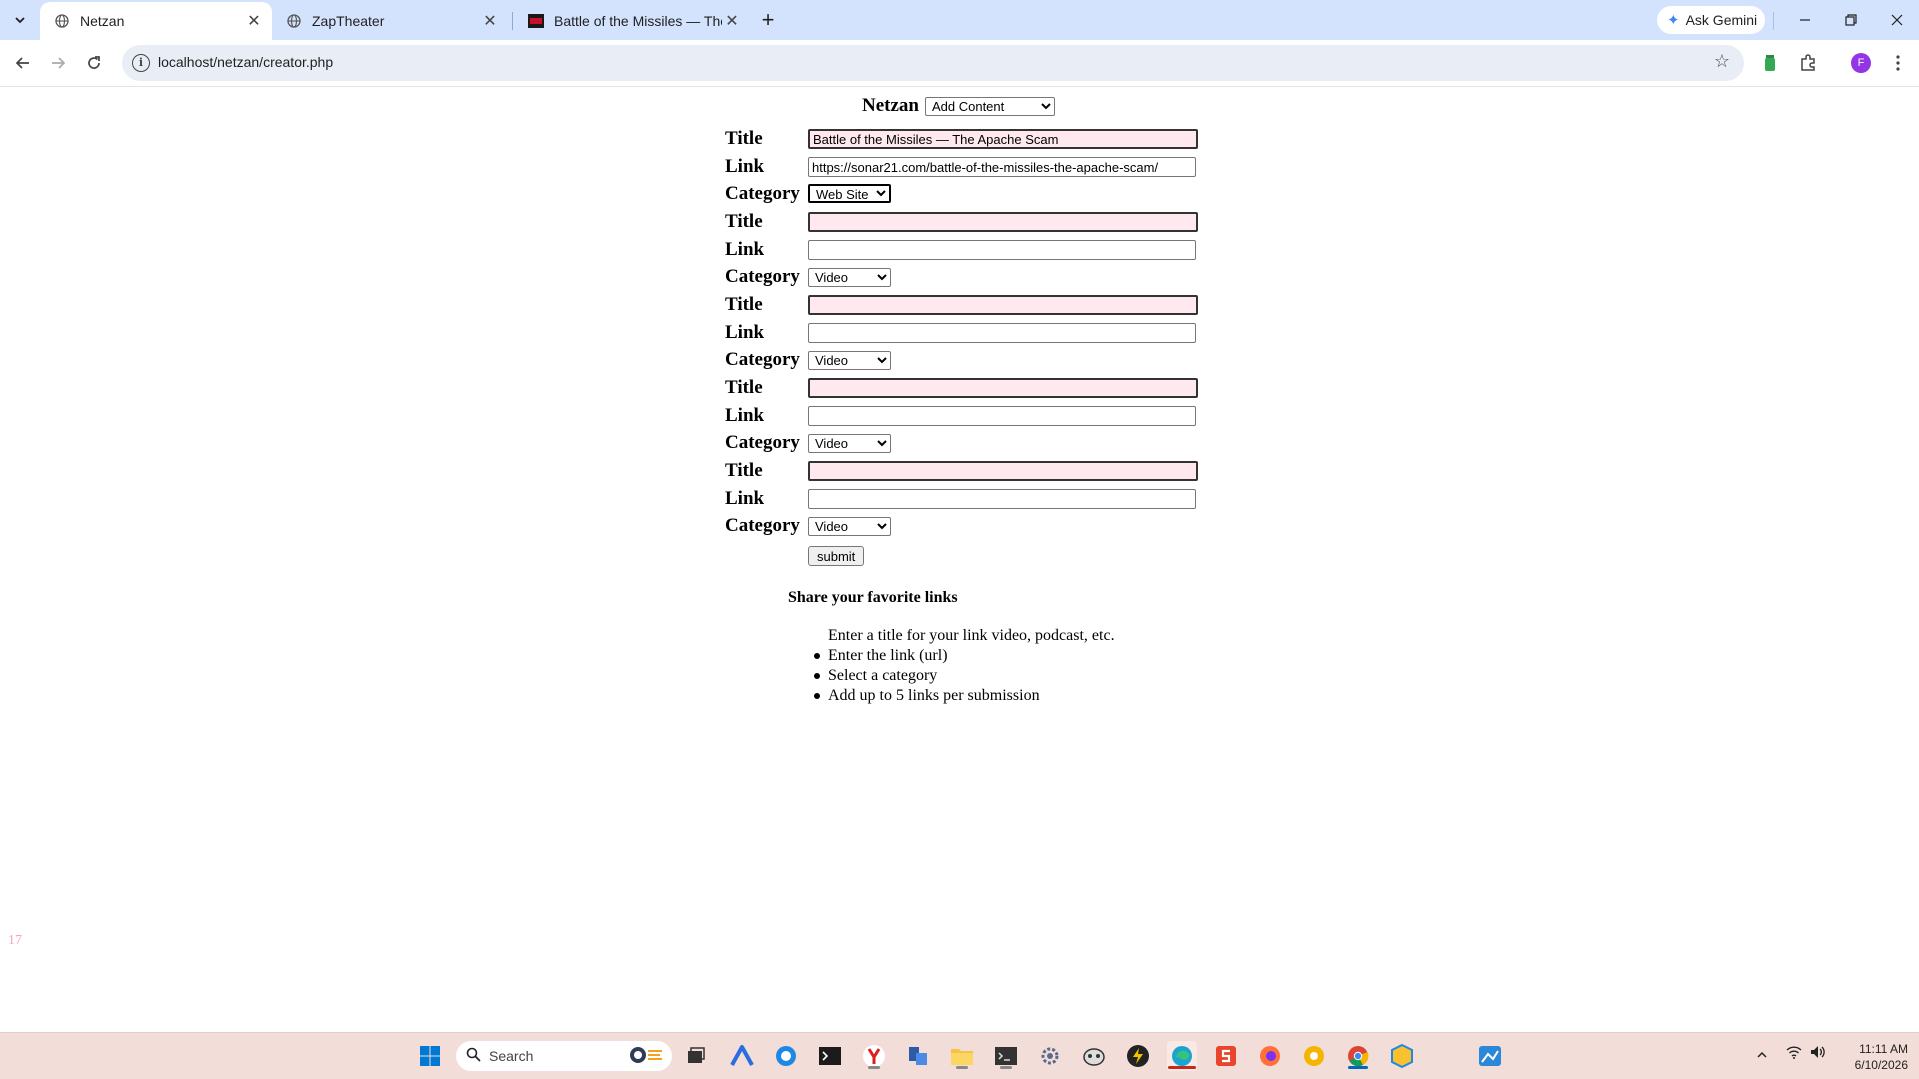  What do you see at coordinates (1226, 1056) in the screenshot?
I see `app-s-icon` at bounding box center [1226, 1056].